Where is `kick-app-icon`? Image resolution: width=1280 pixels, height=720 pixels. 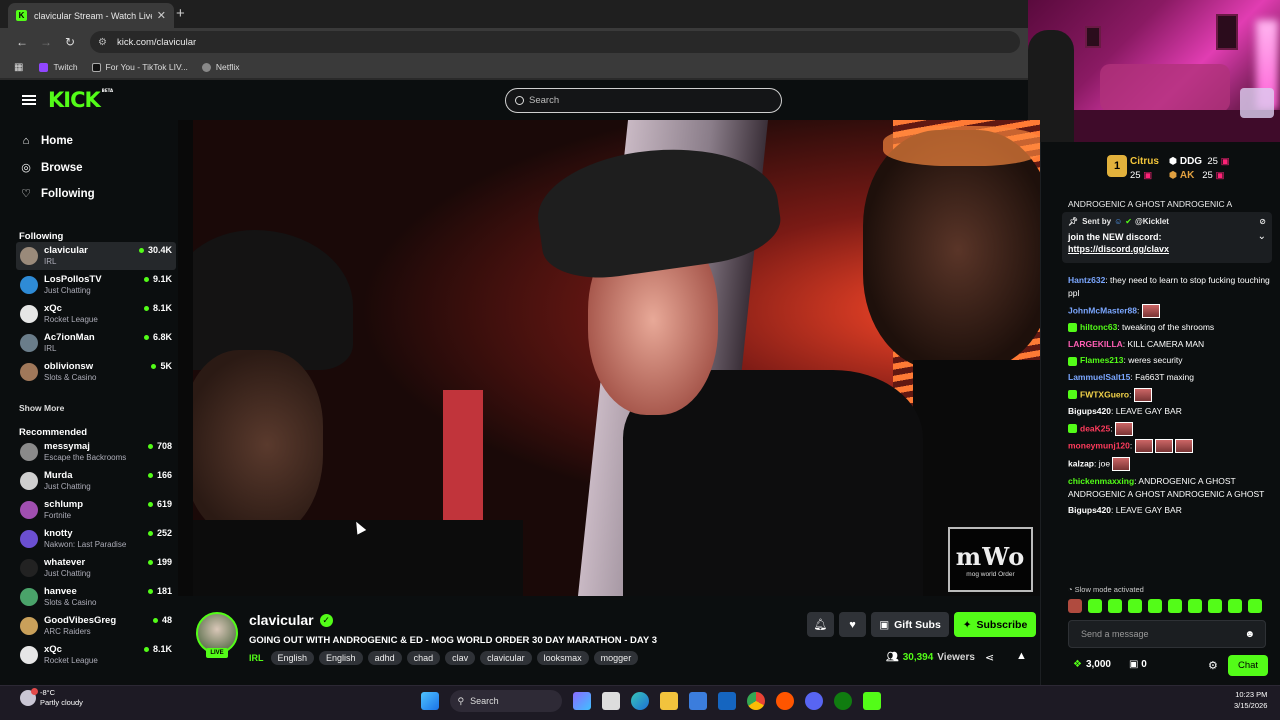
kick-app-icon is located at coordinates (871, 701).